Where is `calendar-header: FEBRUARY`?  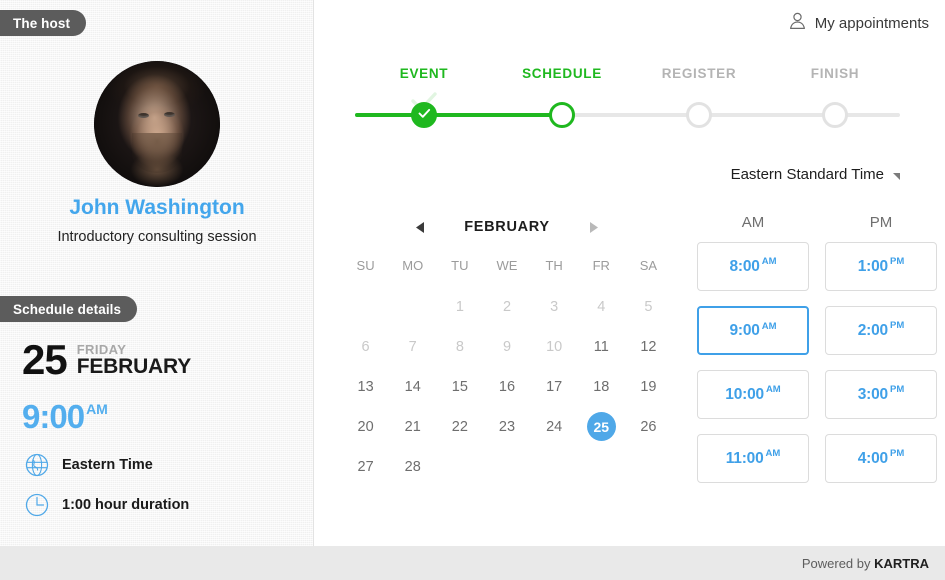 calendar-header: FEBRUARY is located at coordinates (507, 227).